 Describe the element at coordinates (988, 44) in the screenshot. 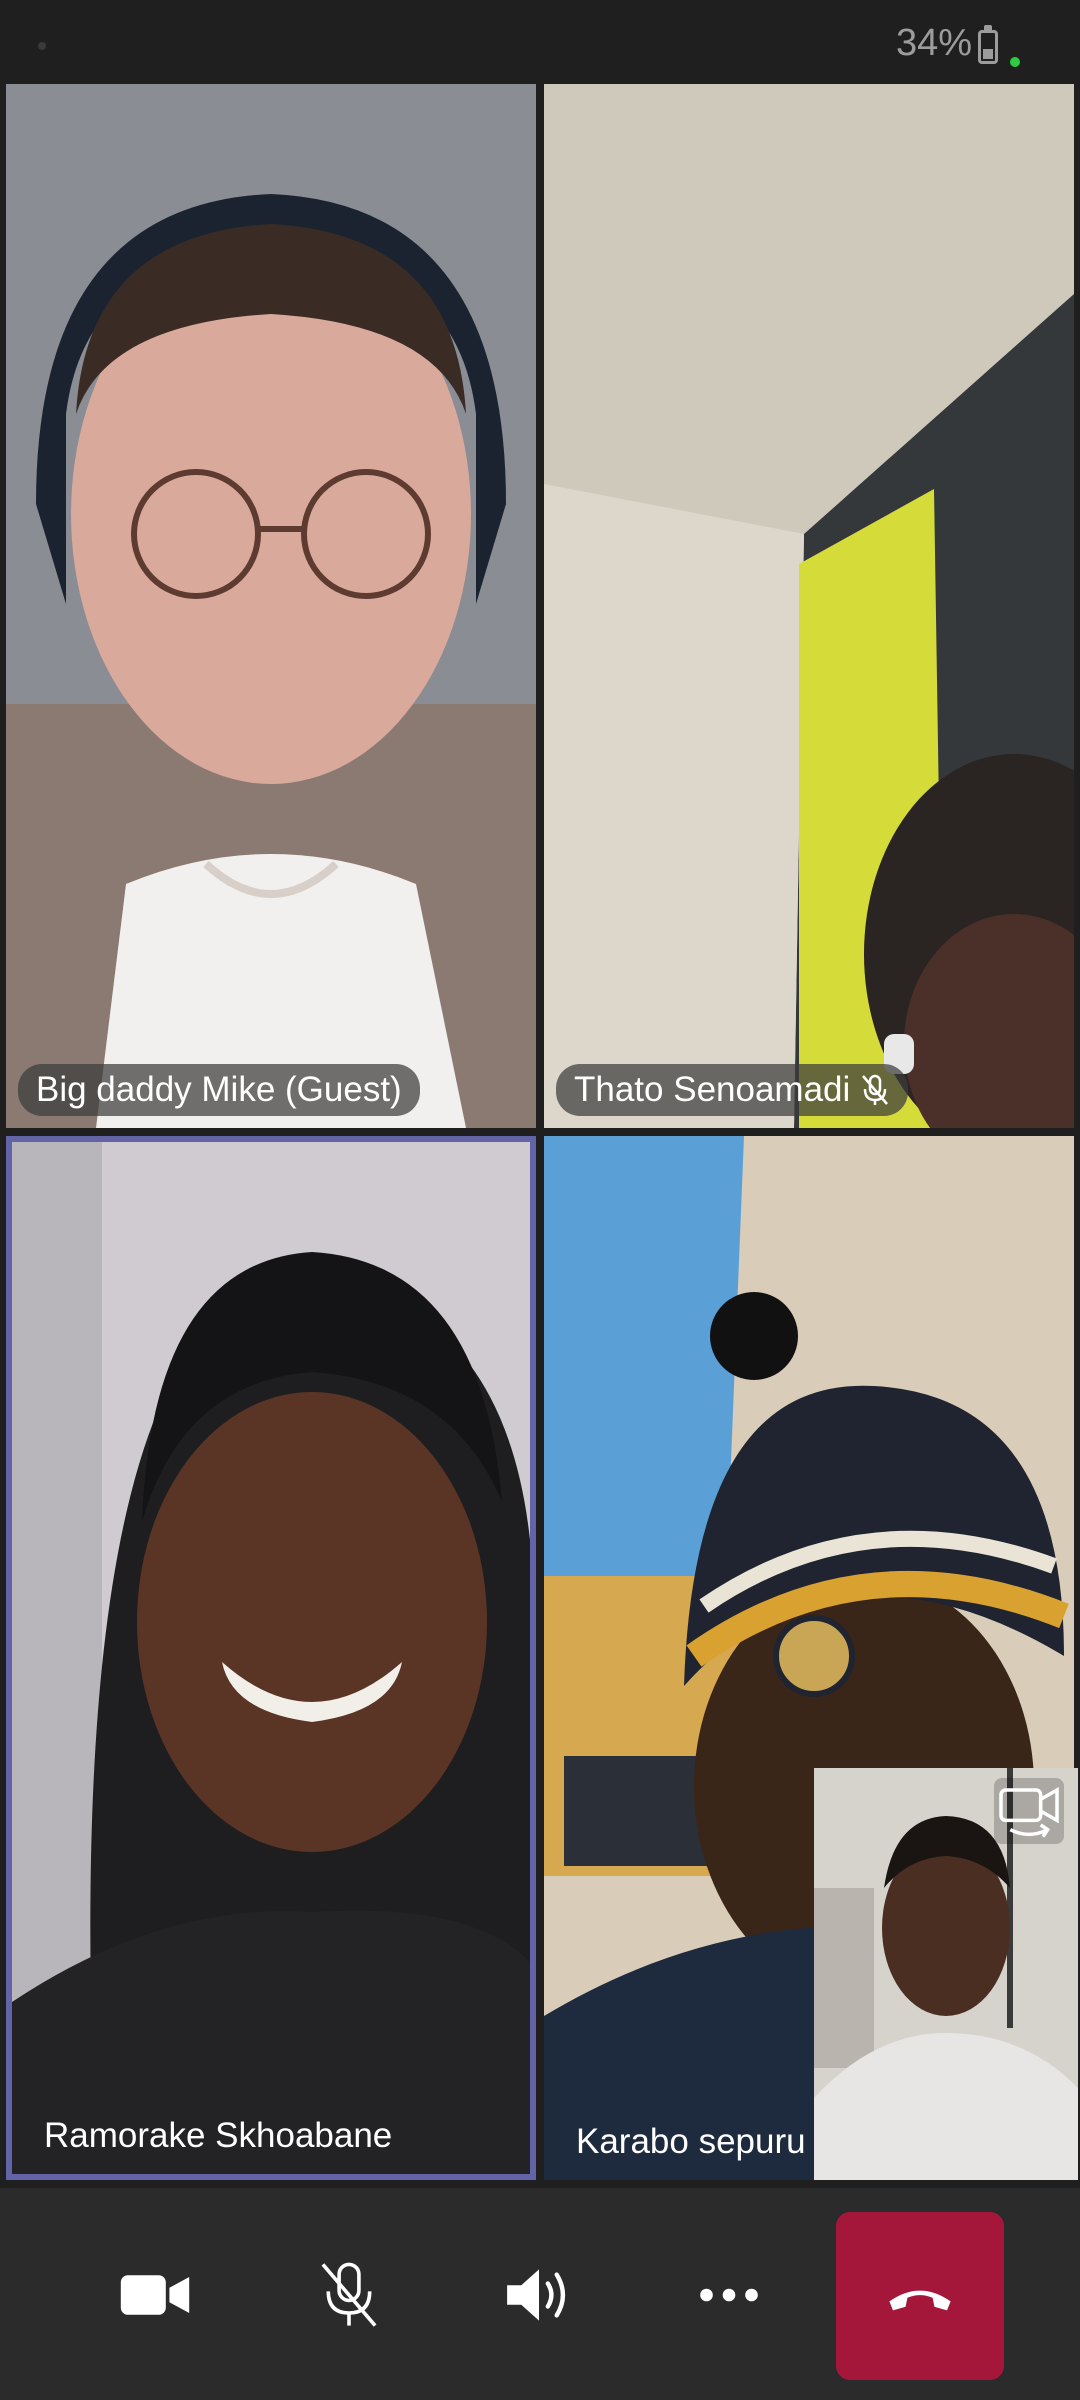

I see `battery-icon` at that location.